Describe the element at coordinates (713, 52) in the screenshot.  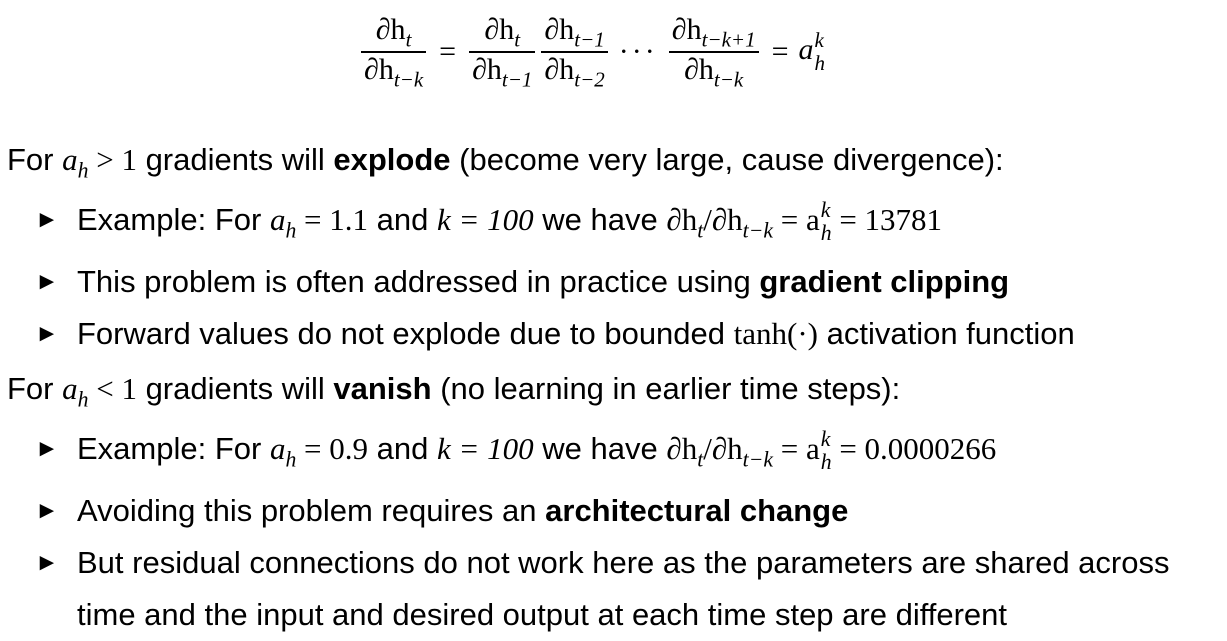
I see `factor-k-fraction: ∂ht−k+1 ∂ht−k` at that location.